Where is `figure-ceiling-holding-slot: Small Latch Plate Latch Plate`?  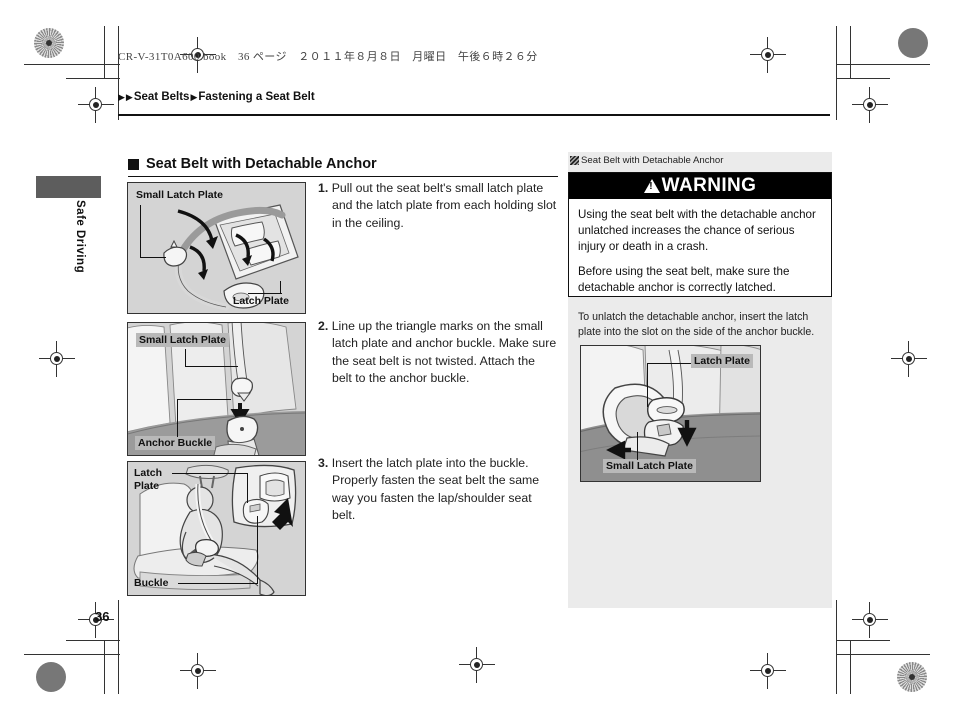
figure-ceiling-holding-slot: Small Latch Plate Latch Plate is located at coordinates (216, 248).